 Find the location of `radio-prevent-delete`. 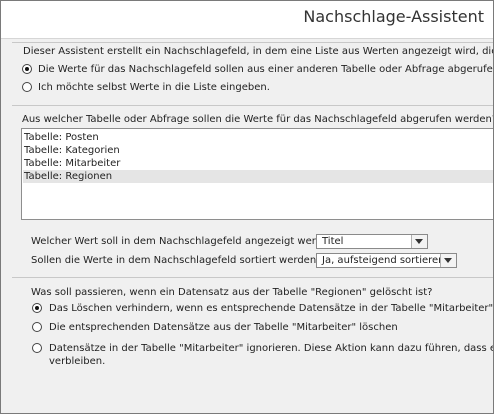

radio-prevent-delete is located at coordinates (37, 308).